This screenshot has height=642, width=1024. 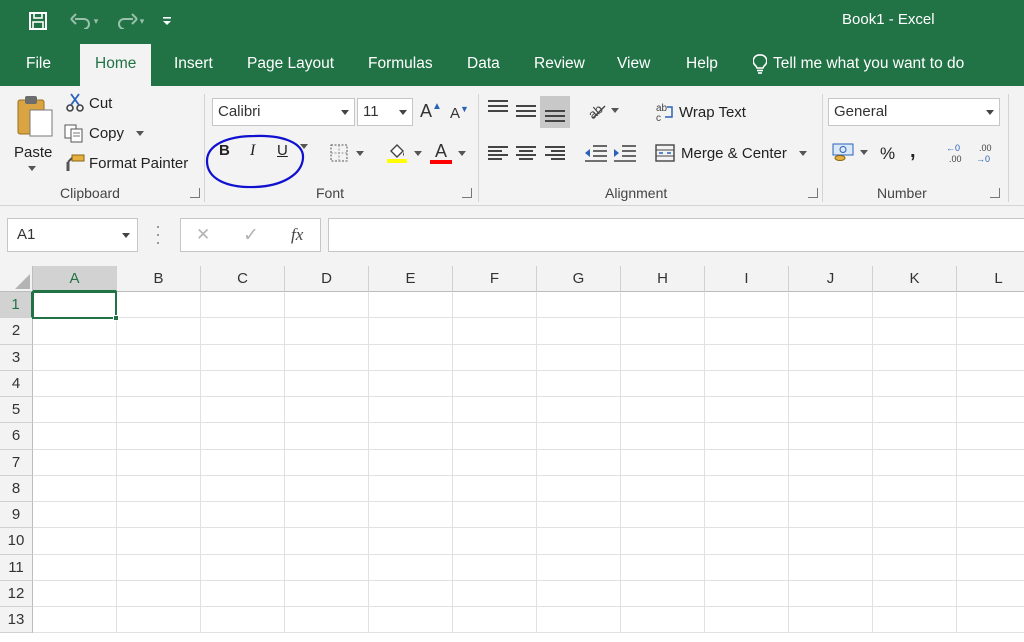 What do you see at coordinates (663, 357) in the screenshot?
I see `cell-h3` at bounding box center [663, 357].